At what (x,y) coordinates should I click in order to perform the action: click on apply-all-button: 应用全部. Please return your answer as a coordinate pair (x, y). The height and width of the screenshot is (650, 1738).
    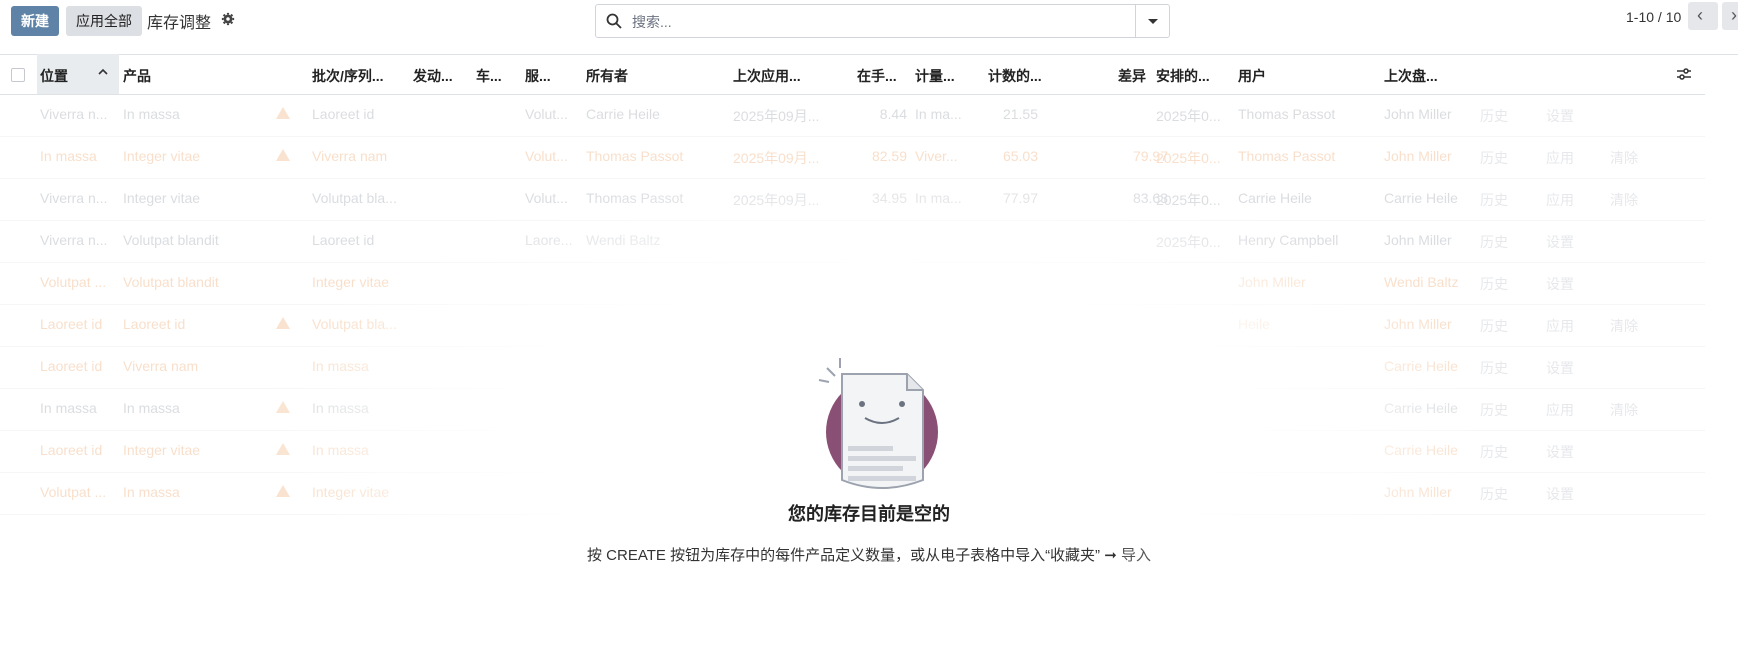
    Looking at the image, I should click on (104, 21).